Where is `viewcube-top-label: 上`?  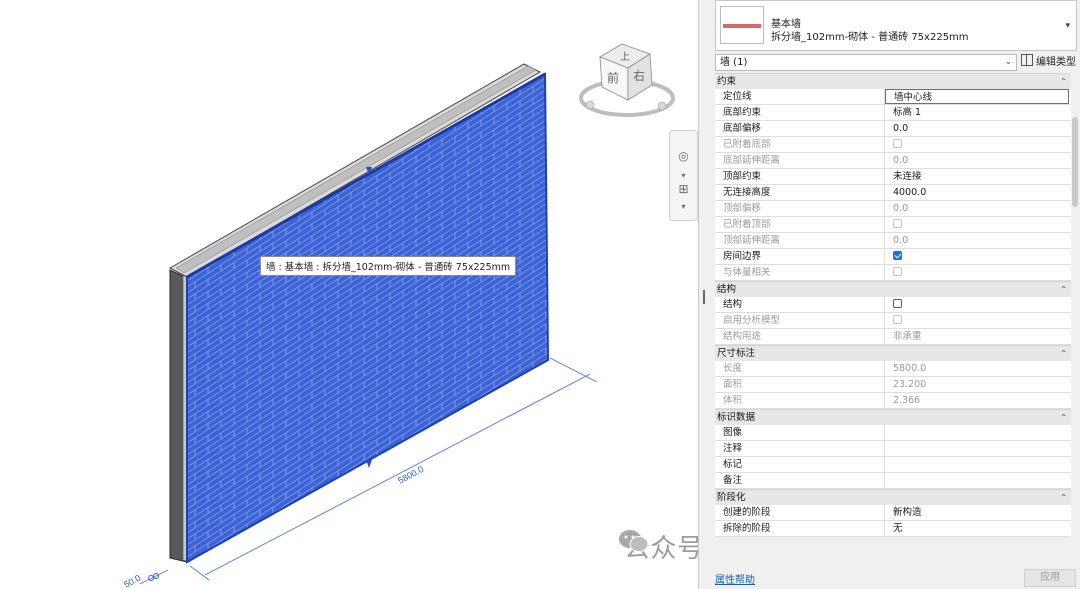
viewcube-top-label: 上 is located at coordinates (625, 57).